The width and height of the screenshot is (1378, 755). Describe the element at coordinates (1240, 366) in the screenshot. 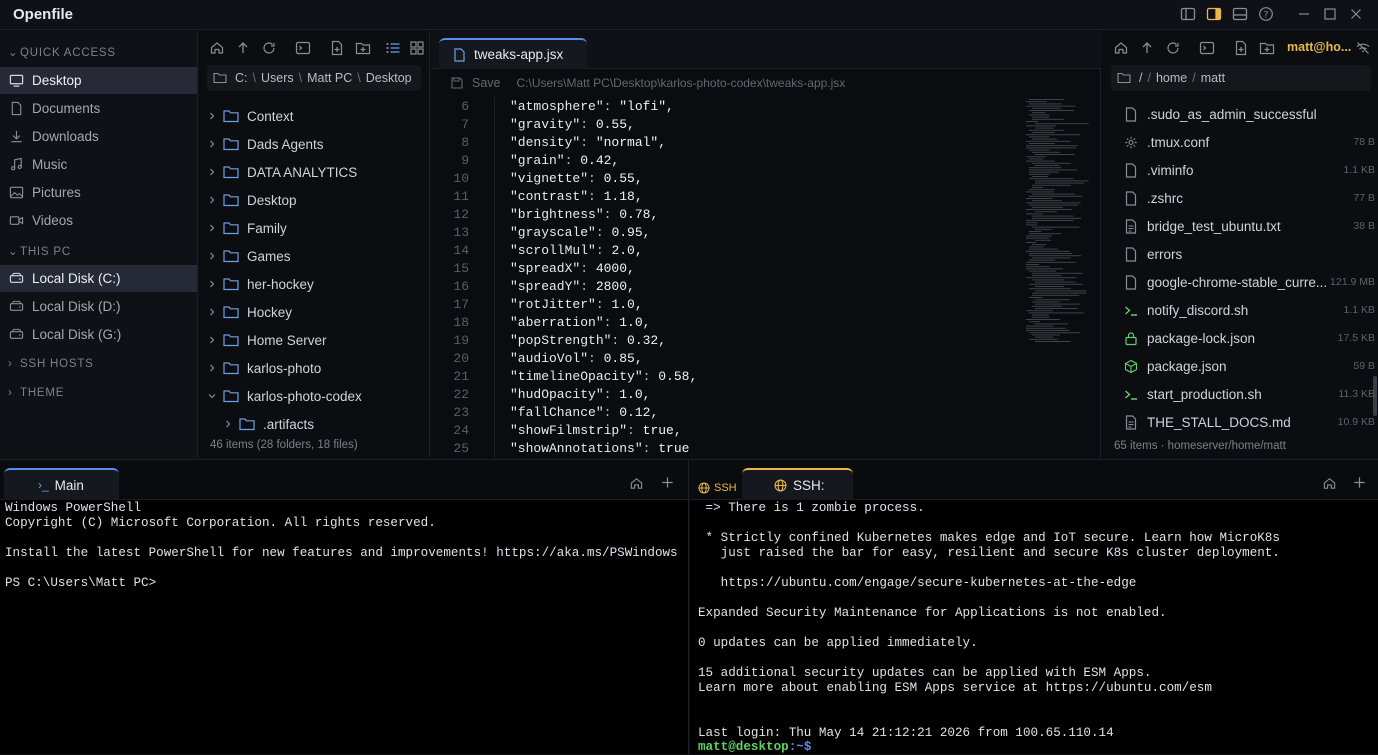

I see `remote-file-item: package.json 59 B` at that location.